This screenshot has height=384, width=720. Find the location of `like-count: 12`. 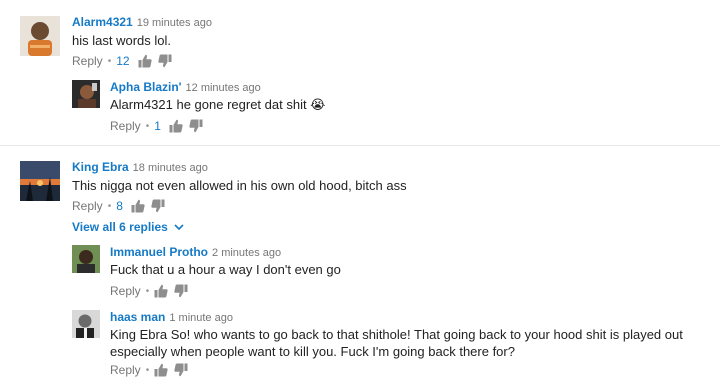

like-count: 12 is located at coordinates (123, 61).